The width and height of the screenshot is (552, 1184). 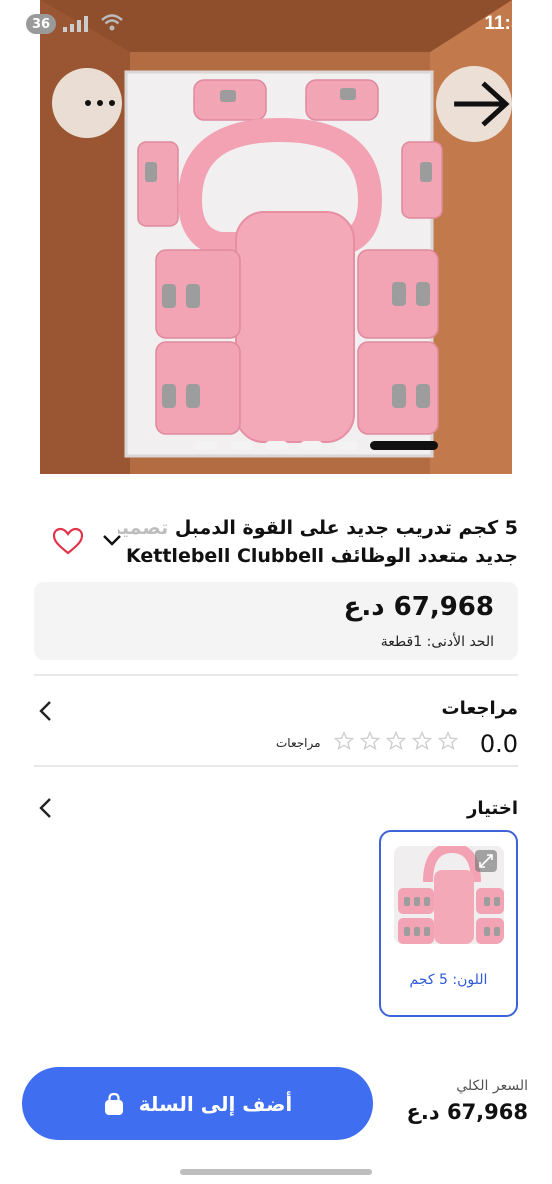 I want to click on add-to-cart-label: أضف إلى السلة, so click(x=215, y=1103).